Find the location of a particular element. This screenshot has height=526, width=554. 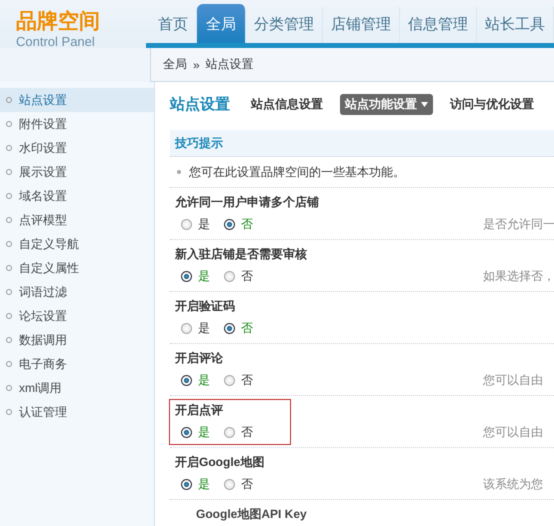

setting-description: 该系统为您 is located at coordinates (513, 484).